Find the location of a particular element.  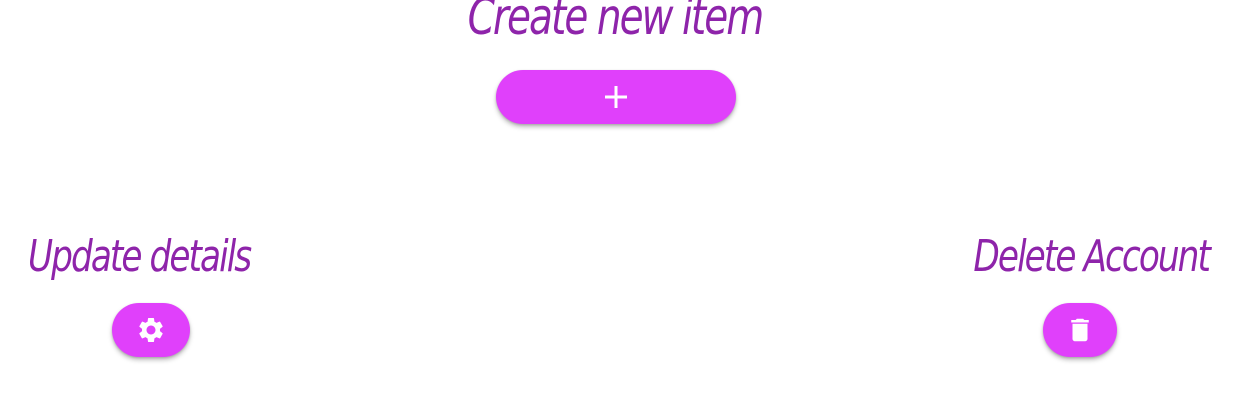

plus-icon is located at coordinates (616, 97).